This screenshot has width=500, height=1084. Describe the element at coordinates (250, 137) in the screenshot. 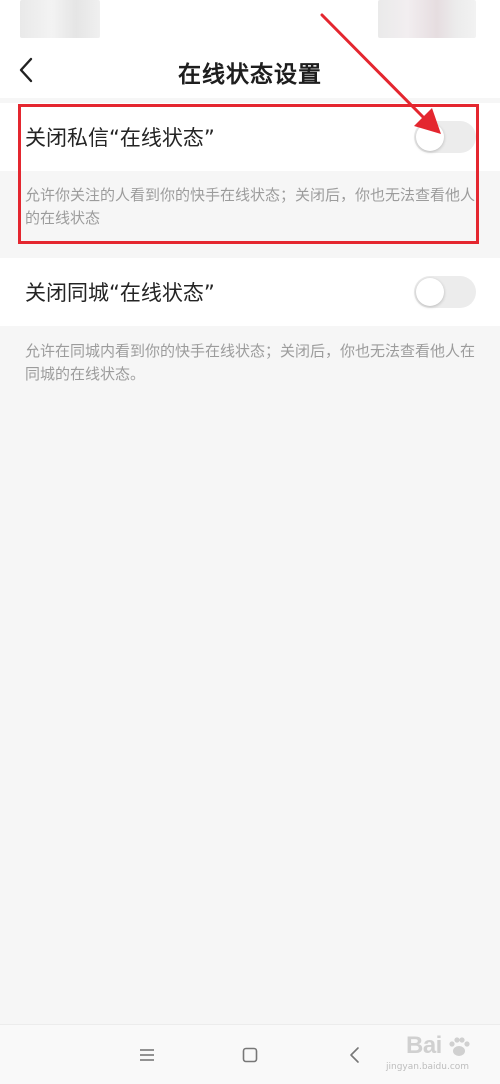

I see `setting-row-private-message-online-status: 关闭私信“在线状态”` at that location.